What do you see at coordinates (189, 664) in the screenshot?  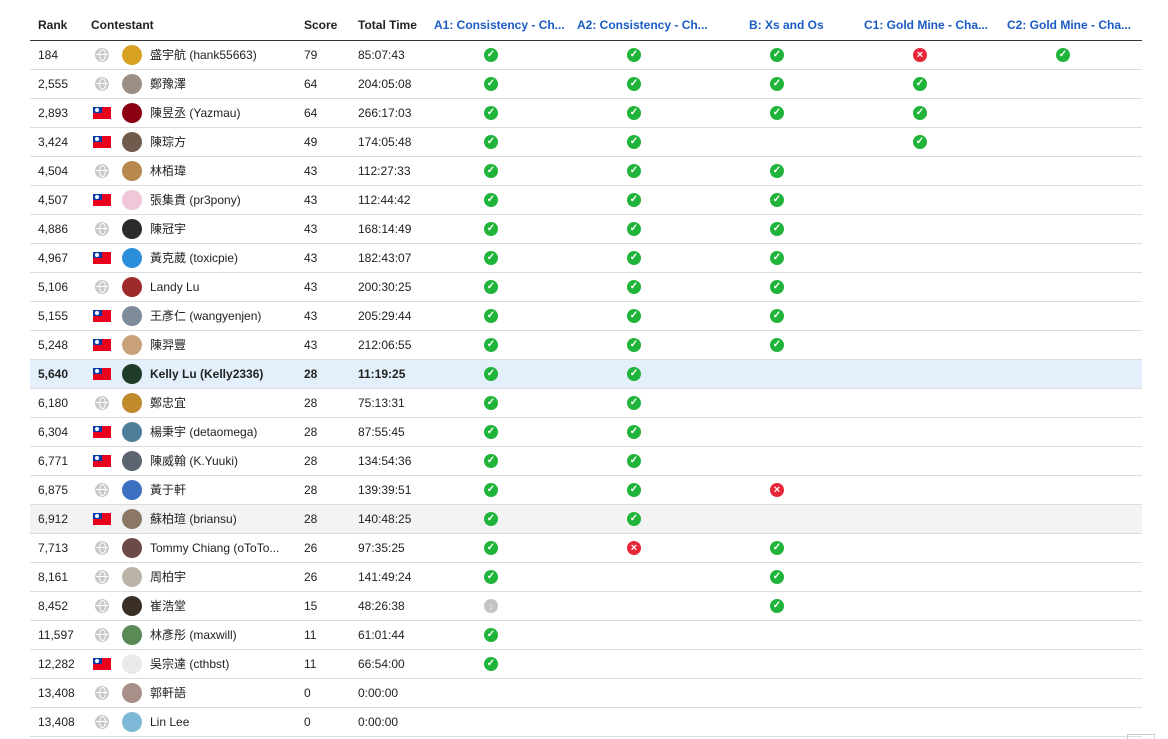 I see `contestant-name: 吳宗達 (cthbst)` at bounding box center [189, 664].